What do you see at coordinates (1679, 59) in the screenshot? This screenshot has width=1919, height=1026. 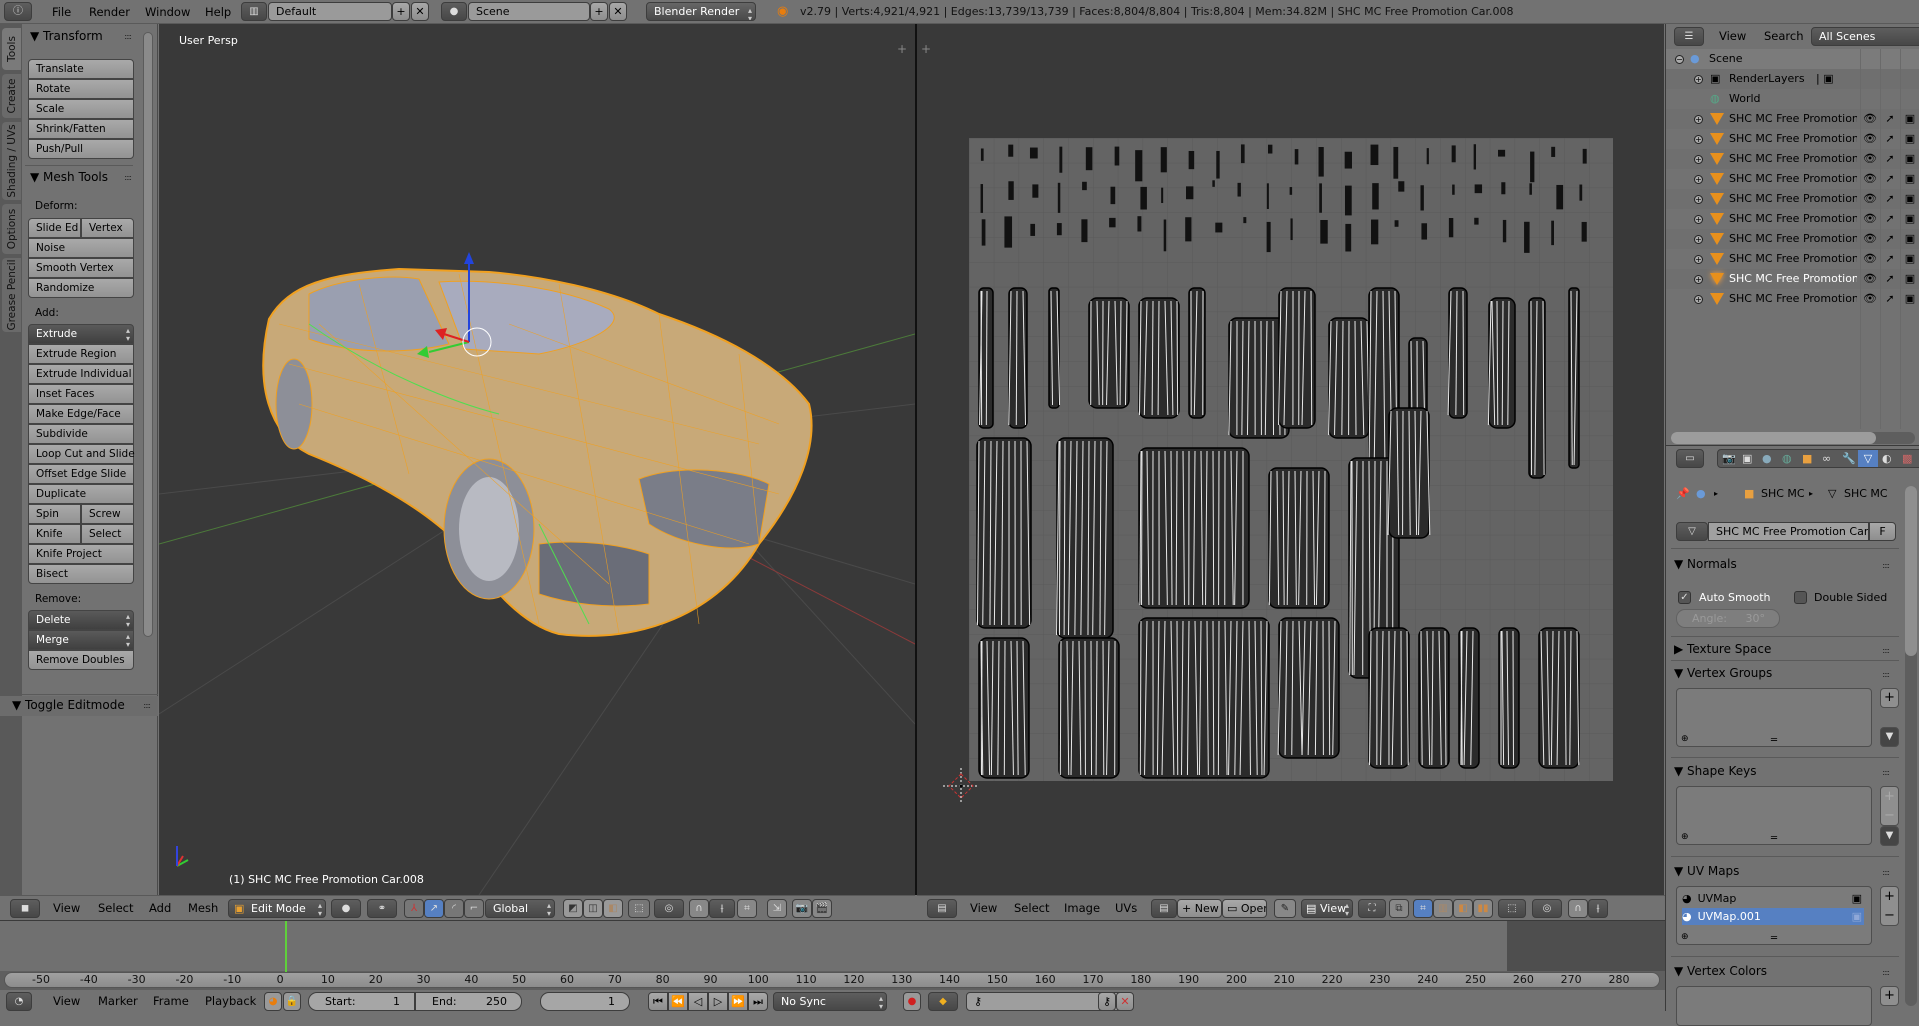 I see `collapse-icon: −` at bounding box center [1679, 59].